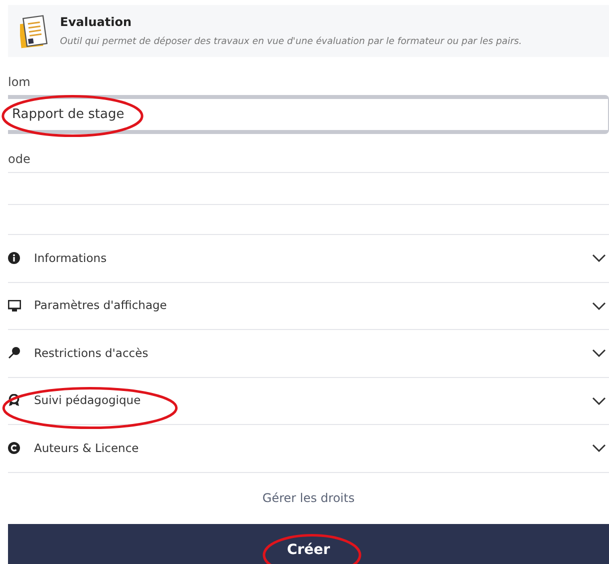  What do you see at coordinates (101, 305) in the screenshot?
I see `accordion-label: Paramètres d'affichage` at bounding box center [101, 305].